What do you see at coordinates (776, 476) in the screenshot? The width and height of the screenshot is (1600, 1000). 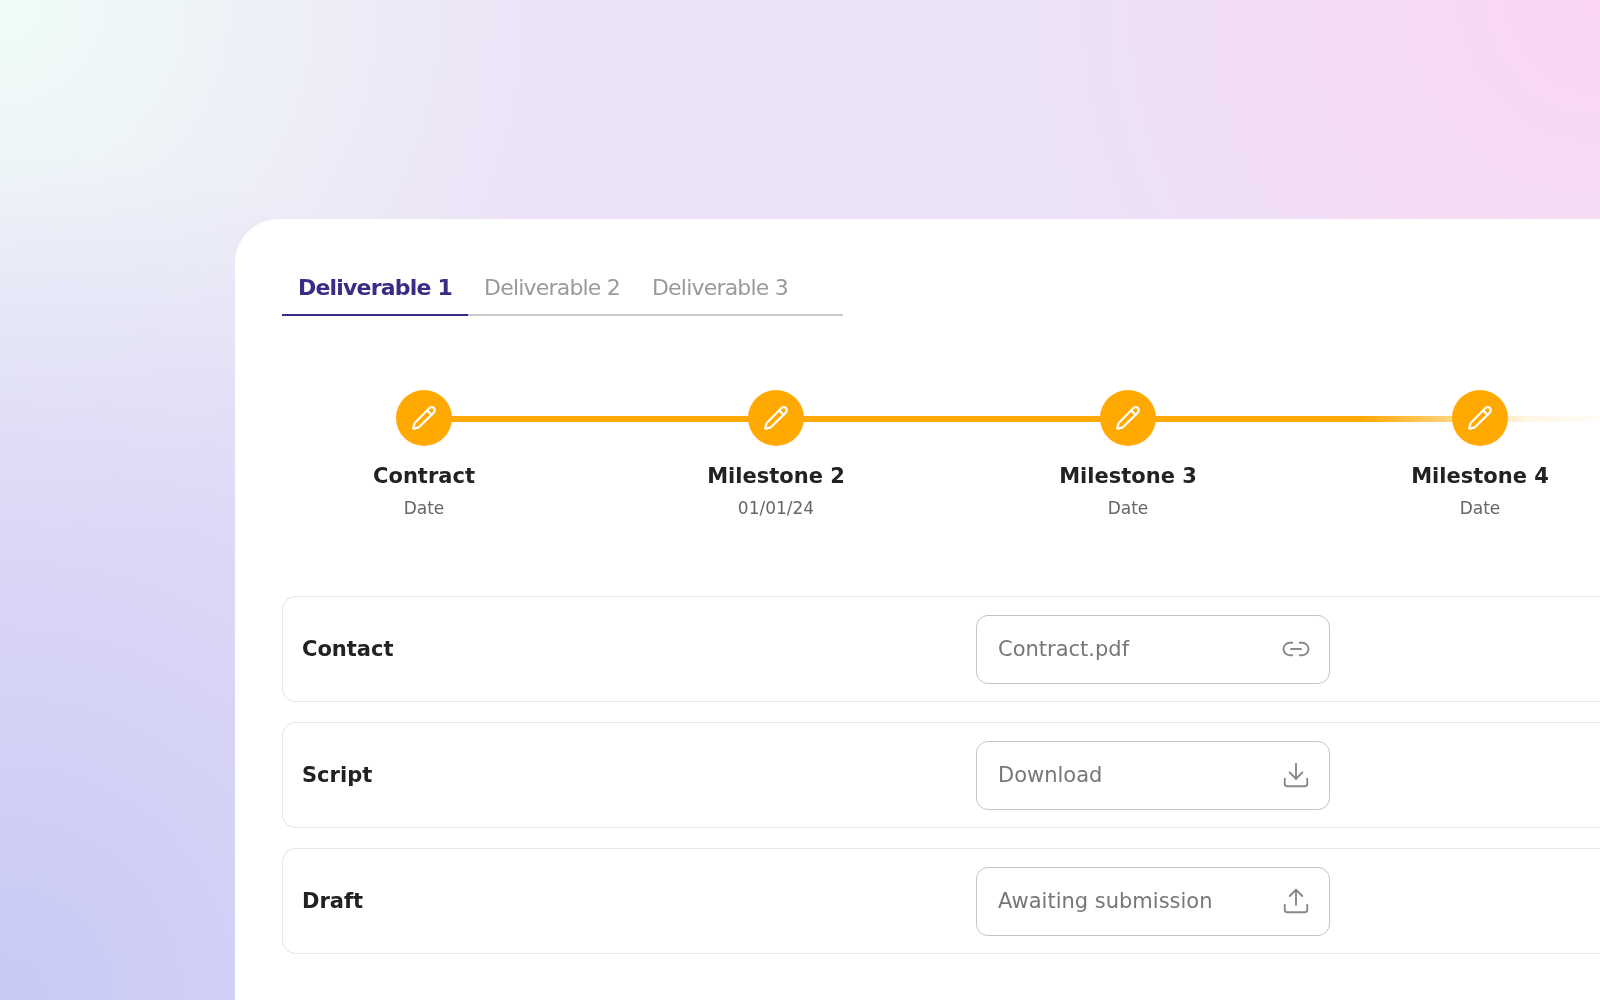 I see `milestone-title: Milestone 2` at bounding box center [776, 476].